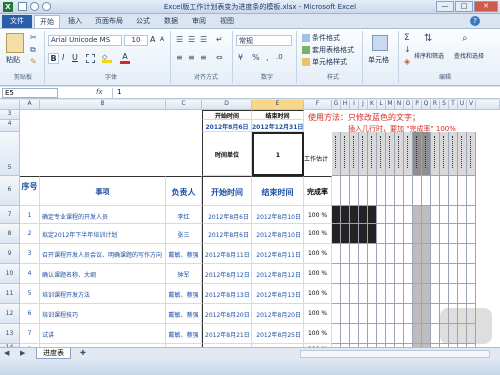 The width and height of the screenshot is (500, 375). What do you see at coordinates (75, 57) in the screenshot?
I see `underline-button: U` at bounding box center [75, 57].